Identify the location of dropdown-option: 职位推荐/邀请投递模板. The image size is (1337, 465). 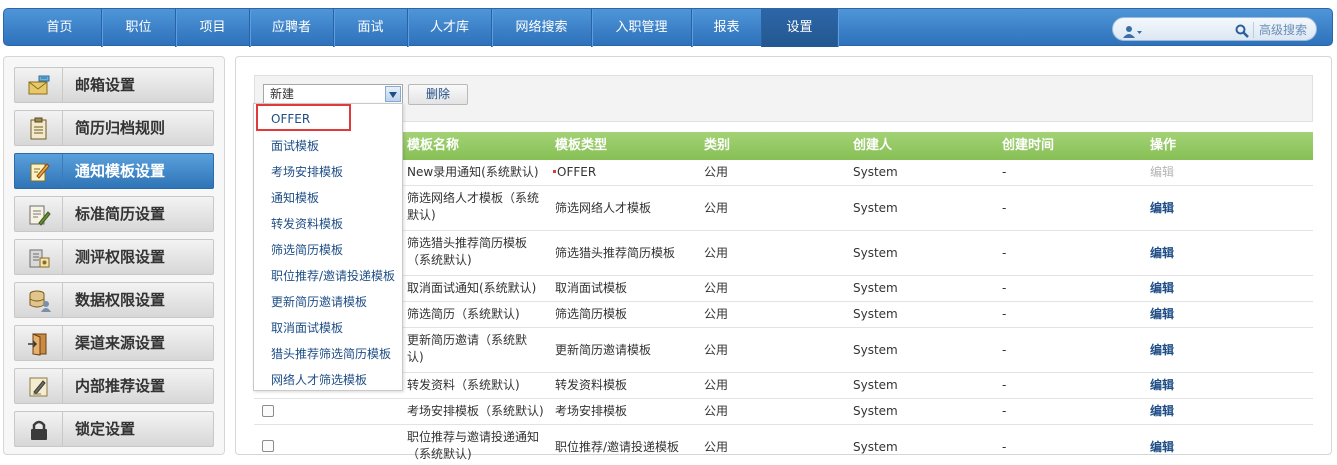
(333, 276).